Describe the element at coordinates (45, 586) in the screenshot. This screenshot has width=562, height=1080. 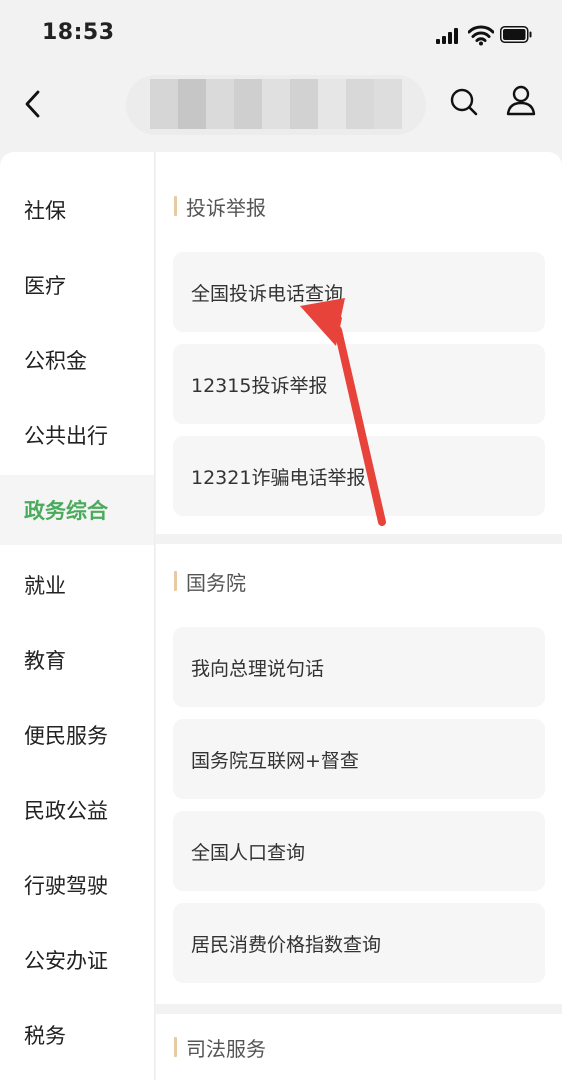
I see `sidebar-item-label: 就业` at that location.